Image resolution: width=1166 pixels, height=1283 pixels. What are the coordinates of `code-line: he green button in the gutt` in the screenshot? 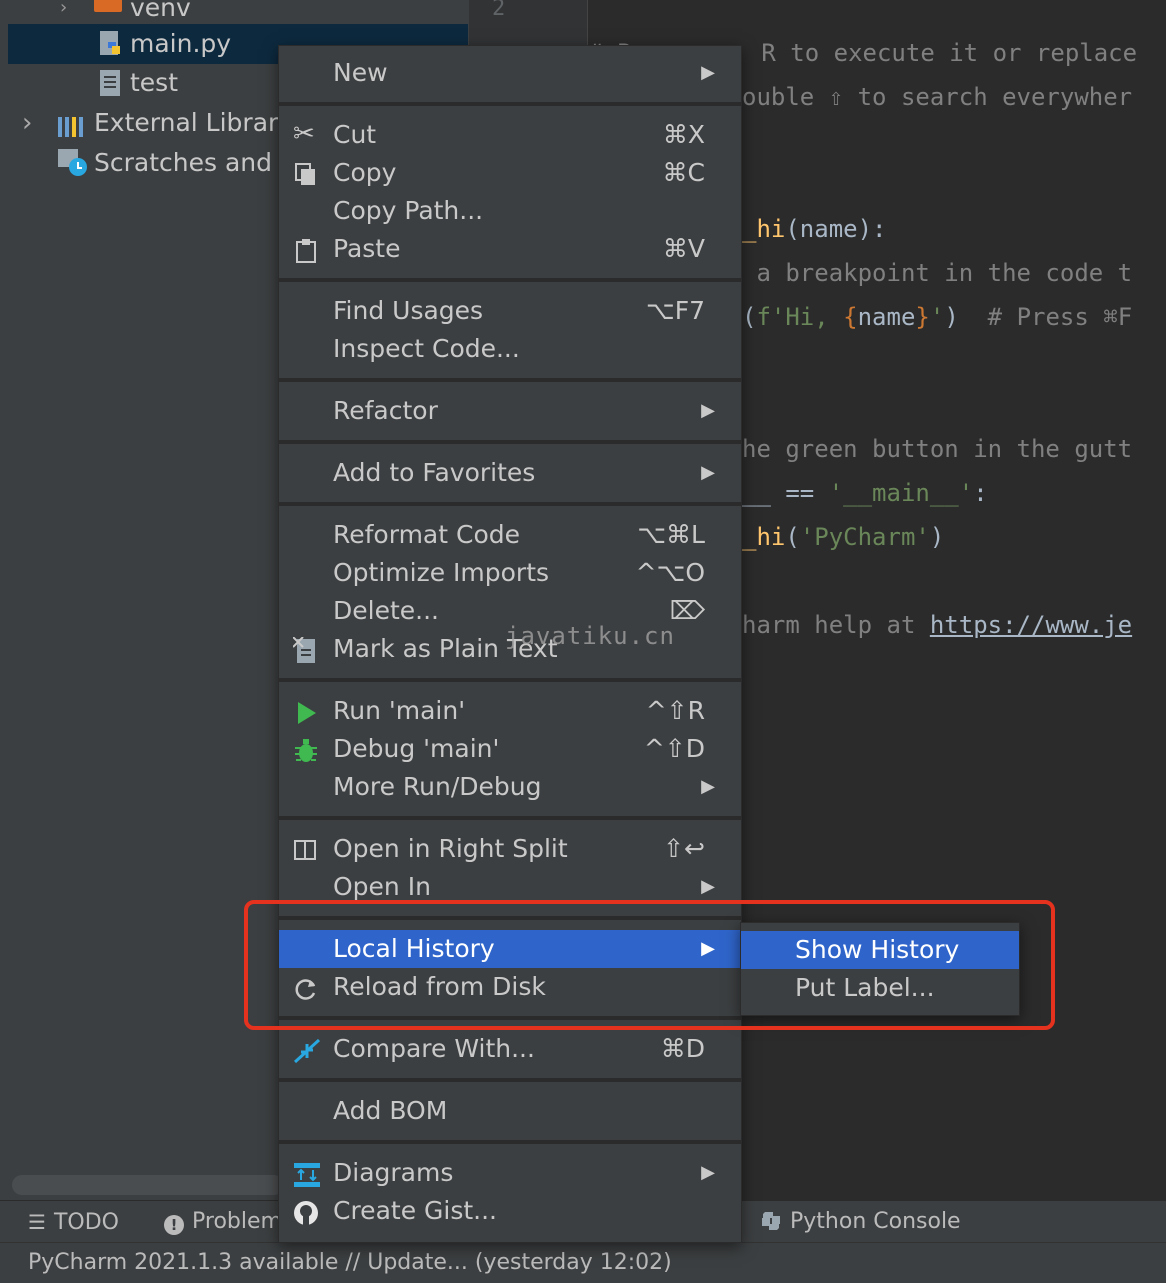 It's located at (937, 449).